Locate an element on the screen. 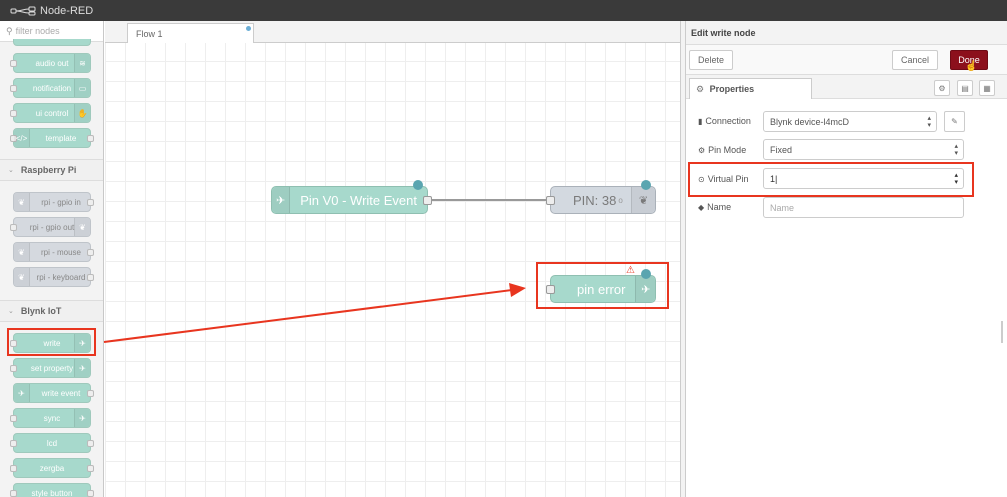 This screenshot has height=497, width=1007. connection-label-row: ▮ Connection is located at coordinates (724, 121).